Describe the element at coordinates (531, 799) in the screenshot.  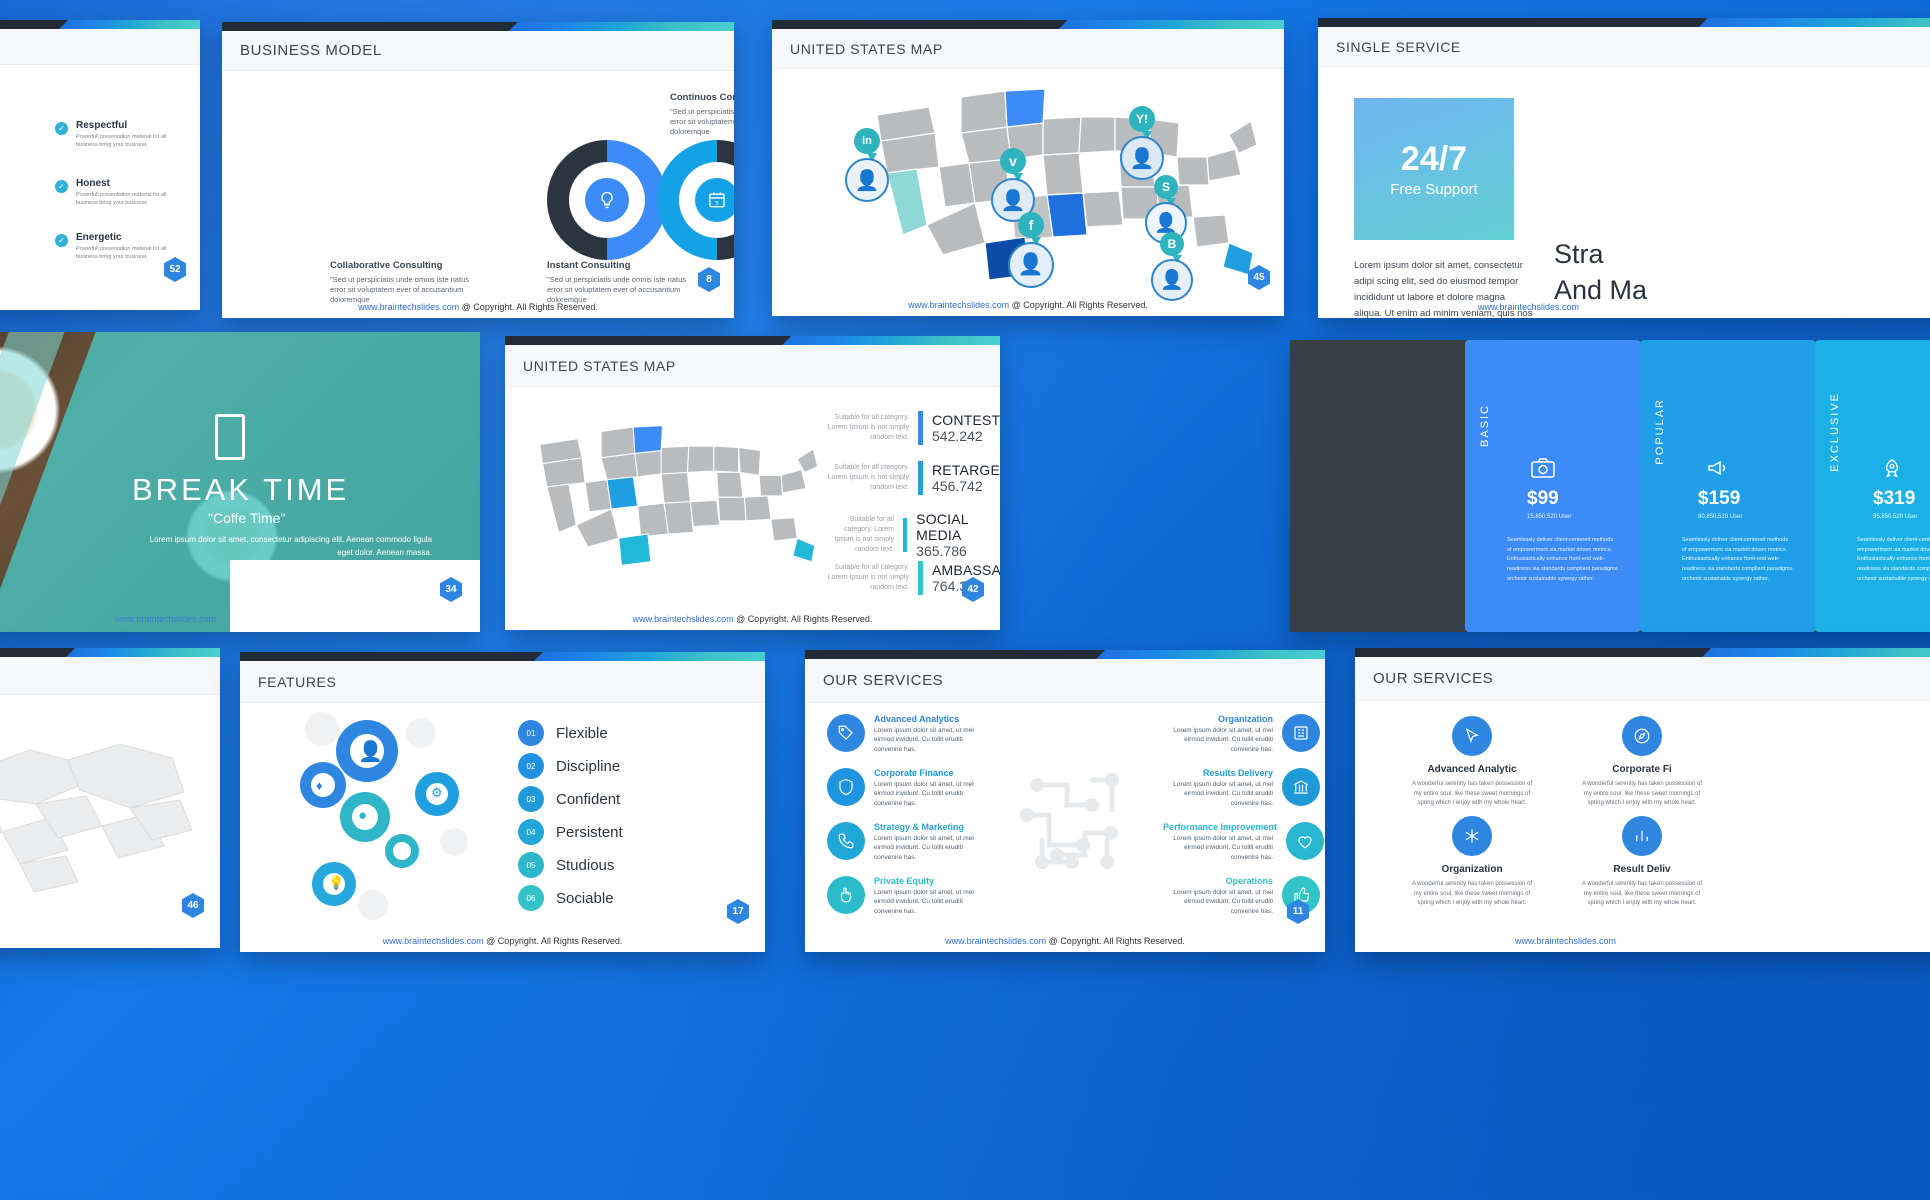
I see `feature-number: 03` at that location.